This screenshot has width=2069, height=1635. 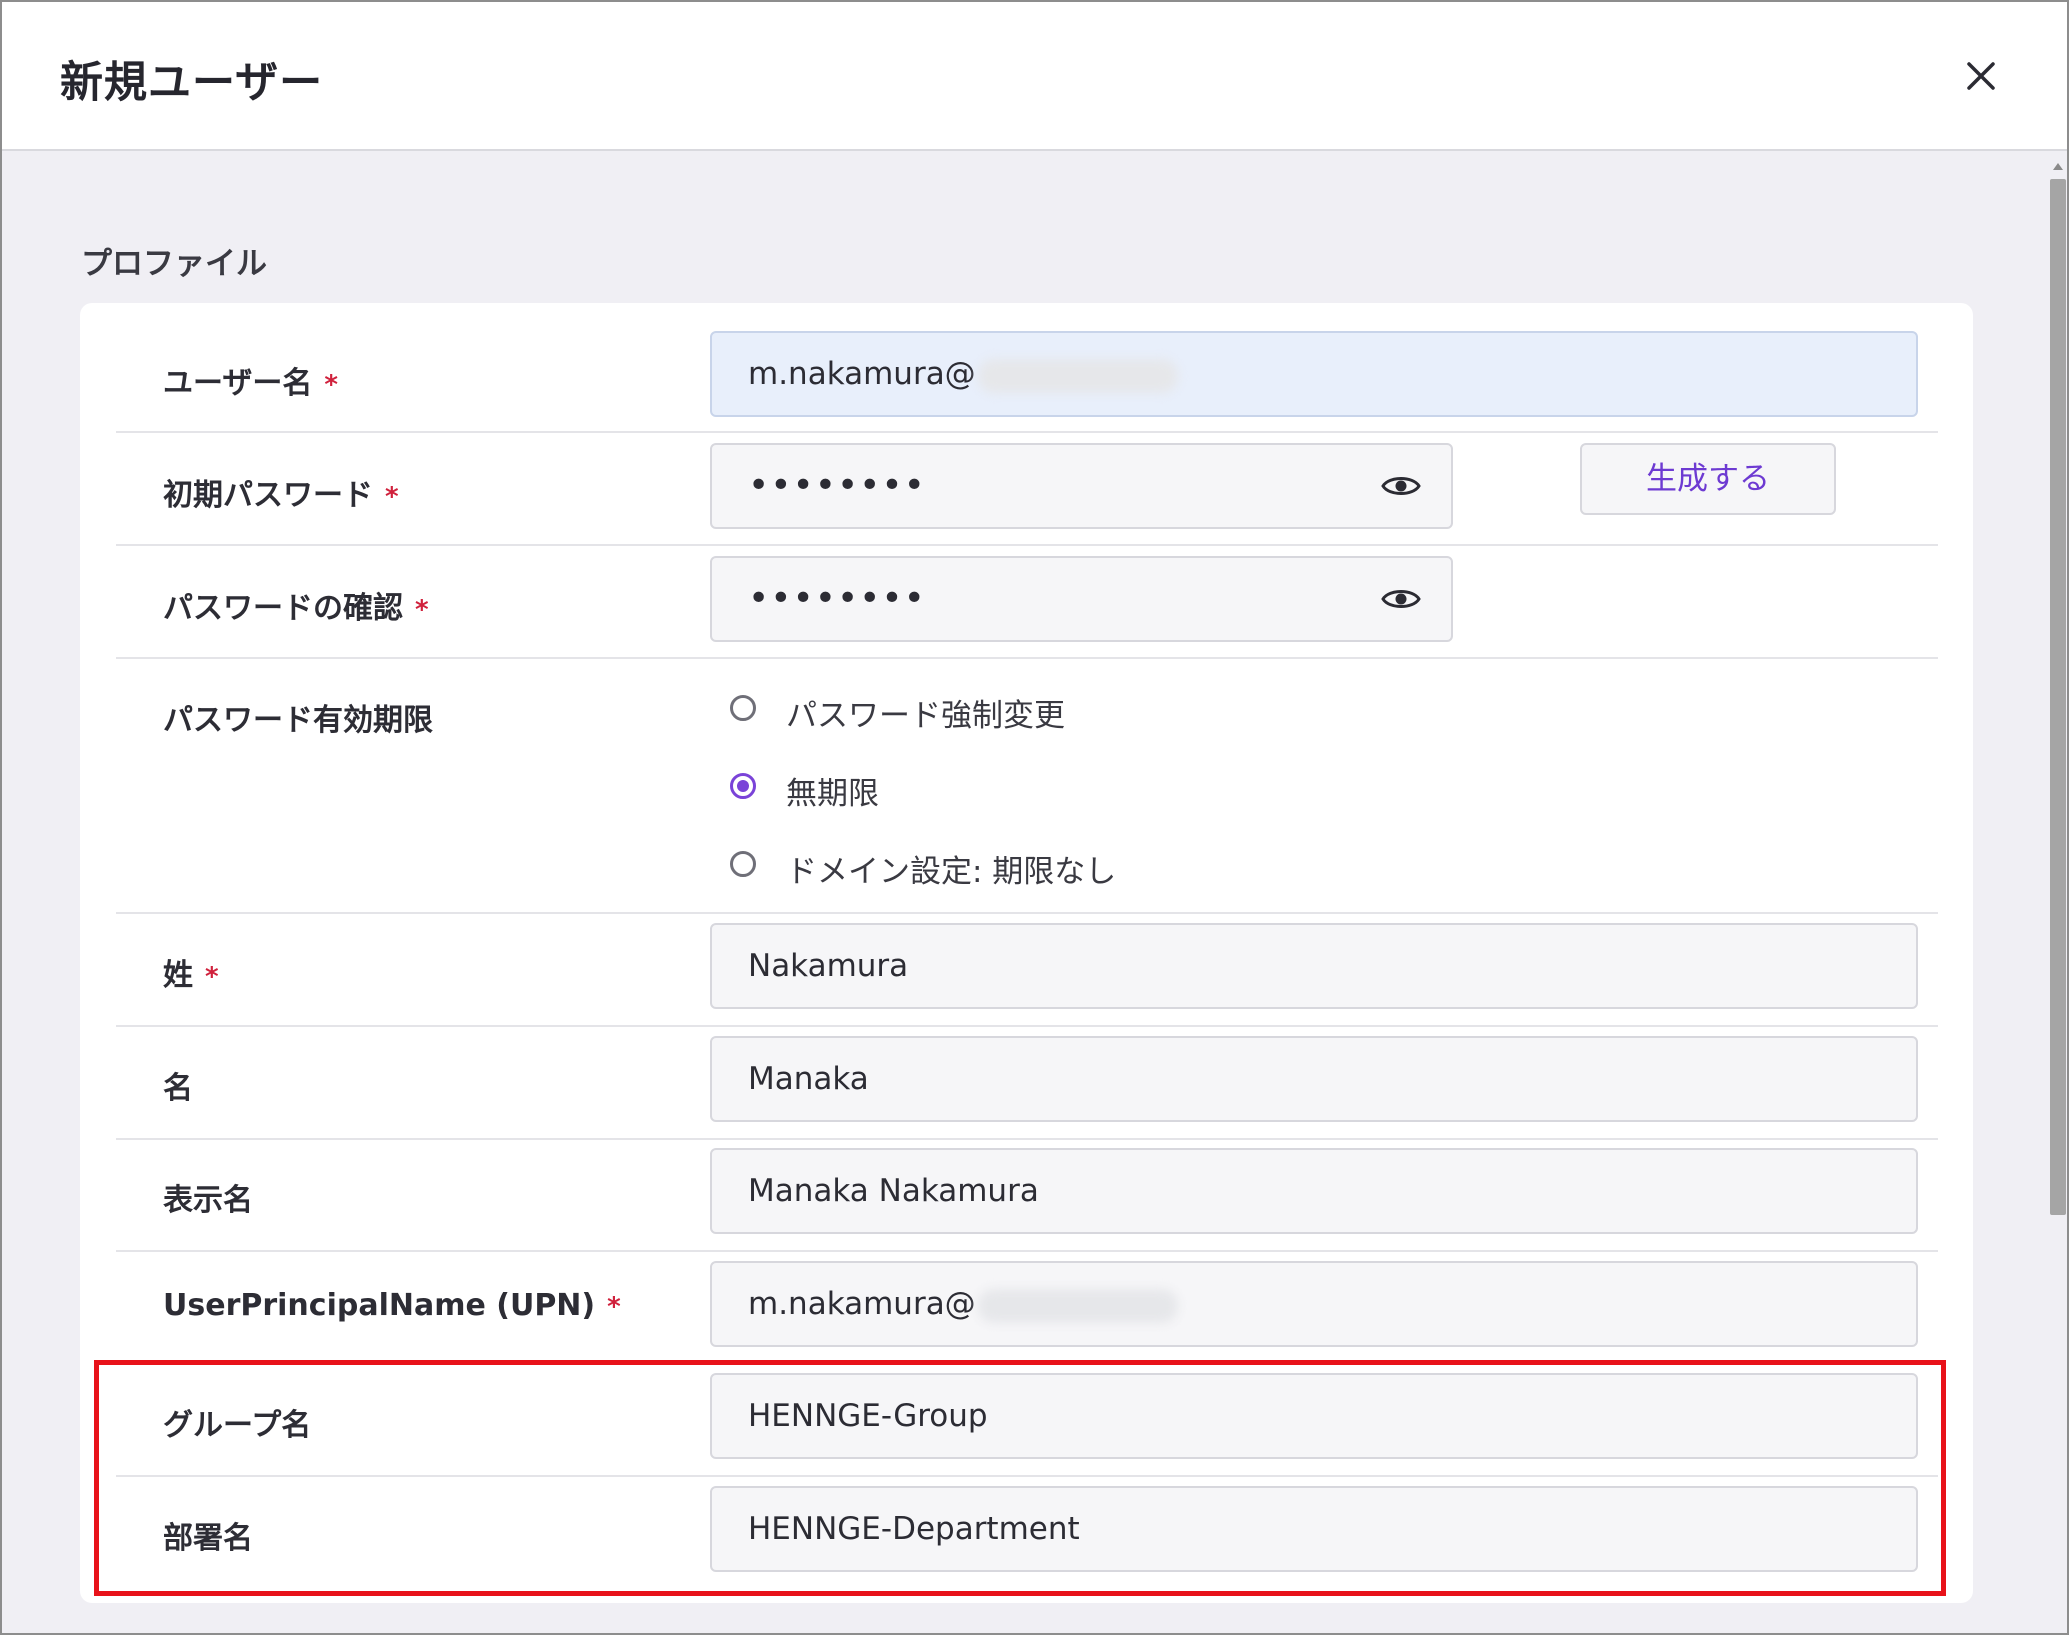 I want to click on dialog-title: 新規ユーザー, so click(x=192, y=83).